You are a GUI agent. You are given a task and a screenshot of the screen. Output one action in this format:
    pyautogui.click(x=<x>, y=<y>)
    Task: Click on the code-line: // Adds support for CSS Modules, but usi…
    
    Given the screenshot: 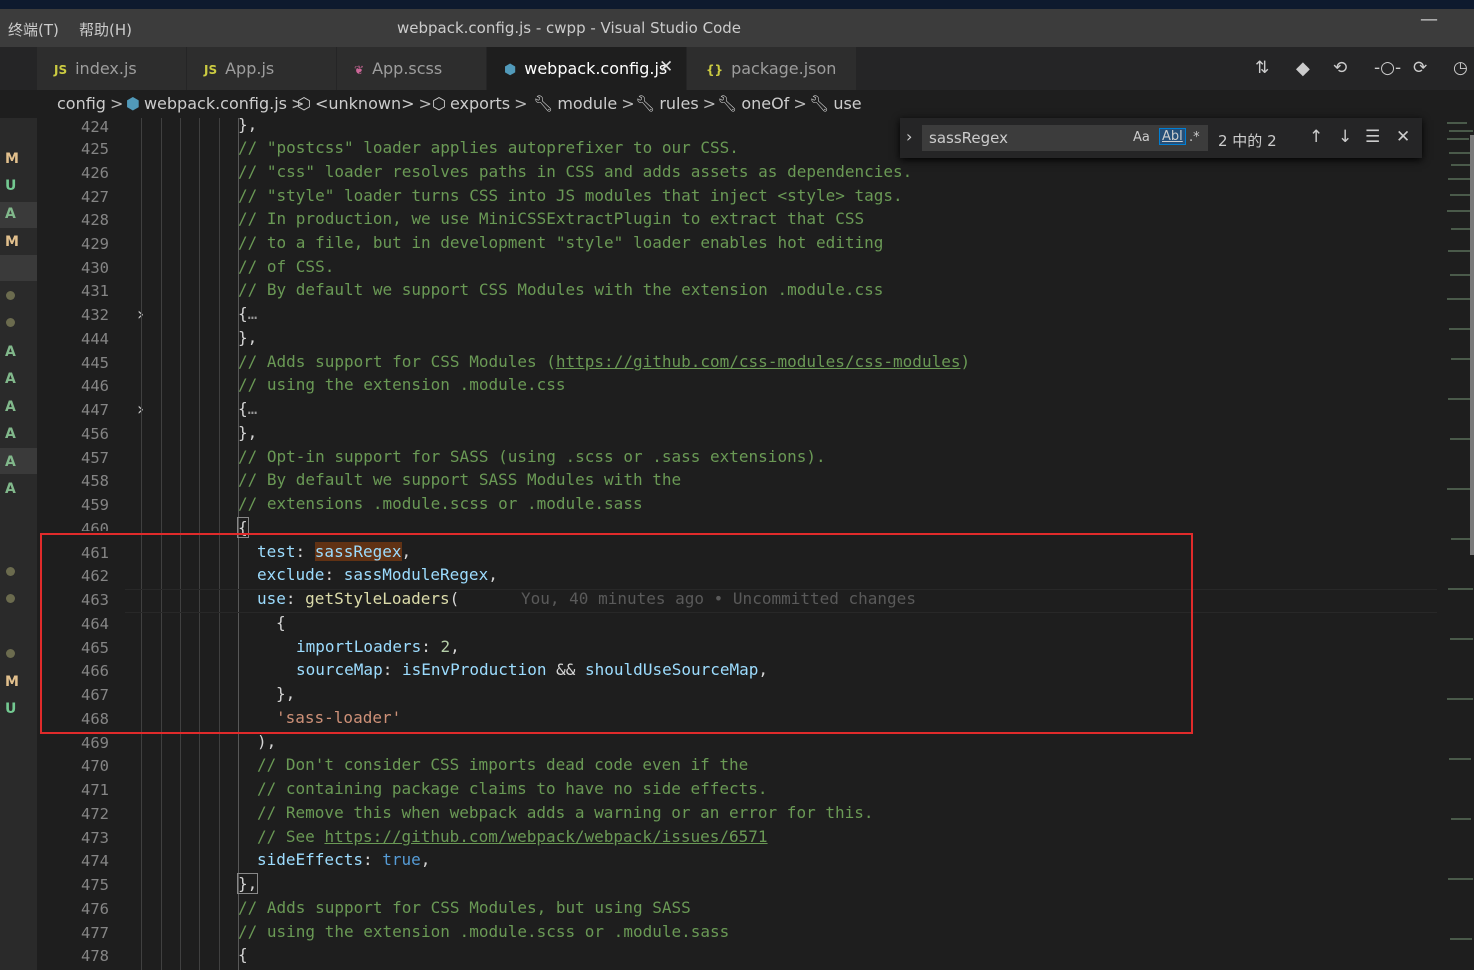 What is the action you would take?
    pyautogui.click(x=464, y=907)
    